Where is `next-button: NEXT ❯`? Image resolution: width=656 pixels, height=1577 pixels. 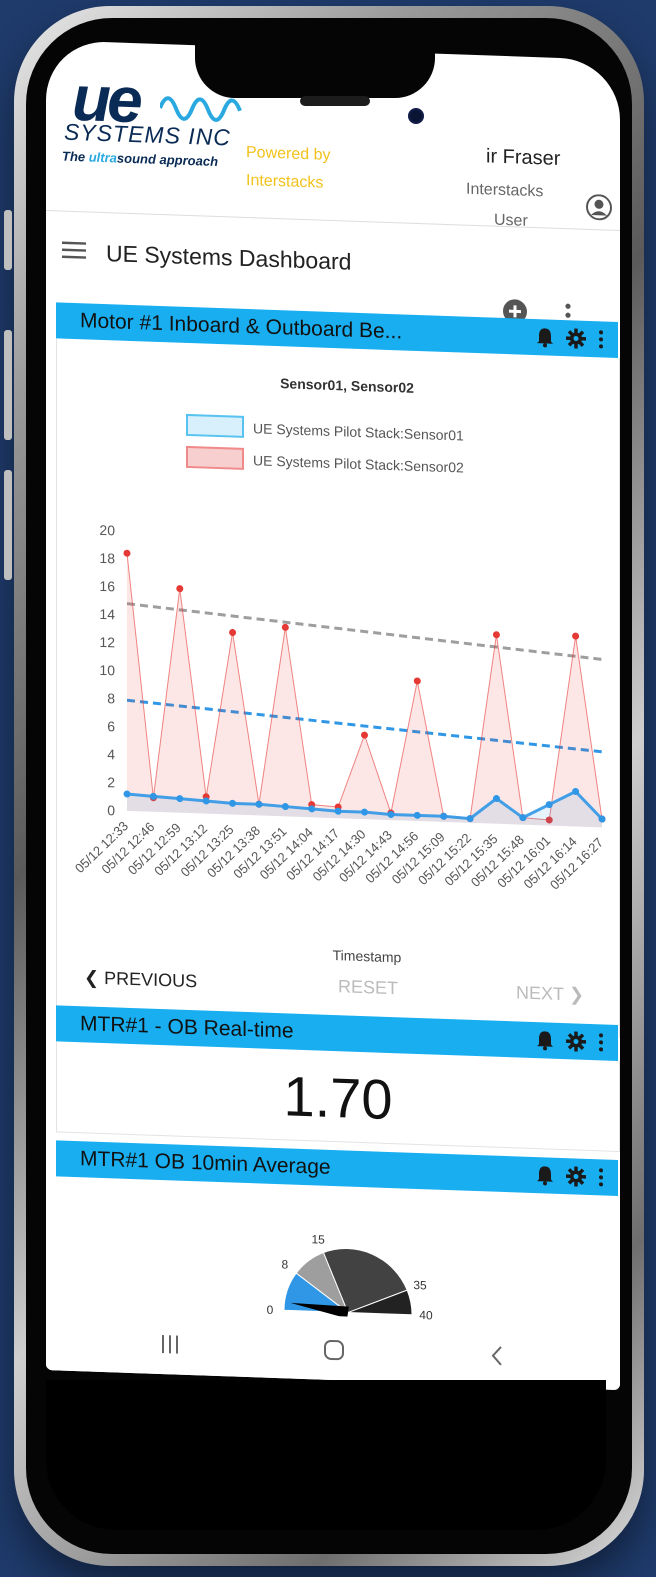
next-button: NEXT ❯ is located at coordinates (550, 993).